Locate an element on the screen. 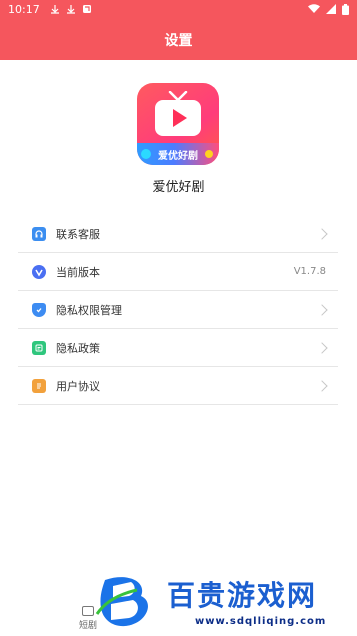 This screenshot has width=357, height=636. status-notifications is located at coordinates (71, 9).